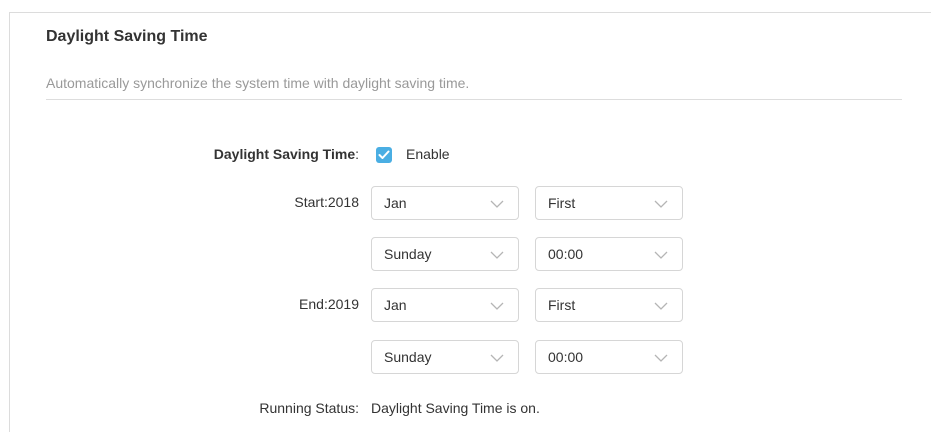 The height and width of the screenshot is (432, 931). Describe the element at coordinates (609, 305) in the screenshot. I see `end-week-select: First` at that location.